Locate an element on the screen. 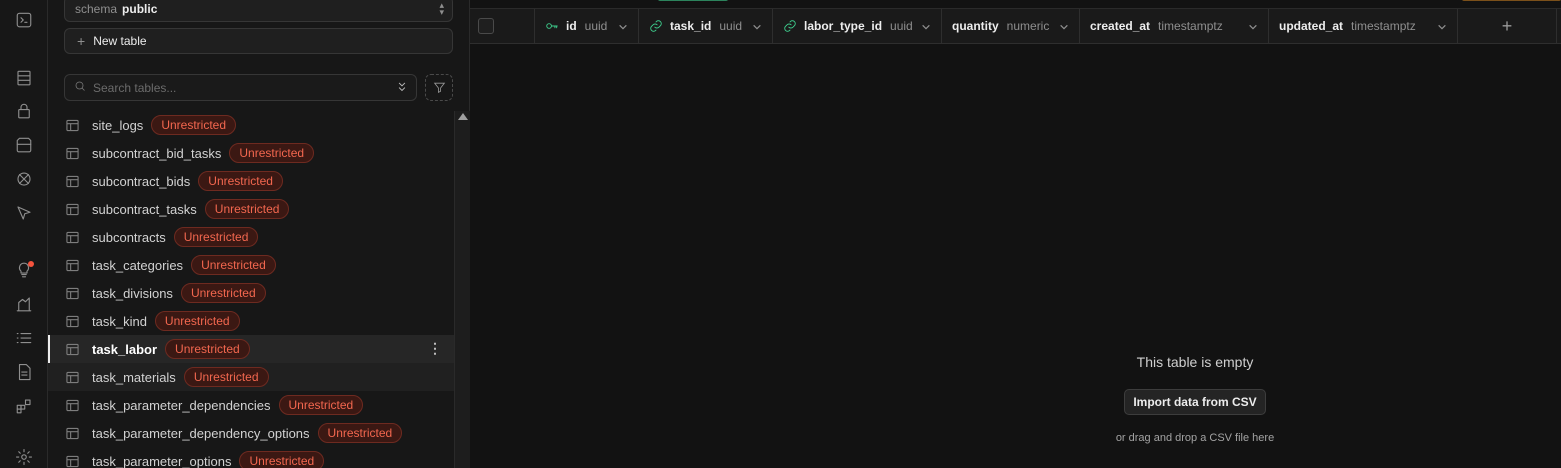  import-csv-button: Import data from CSV is located at coordinates (1195, 402).